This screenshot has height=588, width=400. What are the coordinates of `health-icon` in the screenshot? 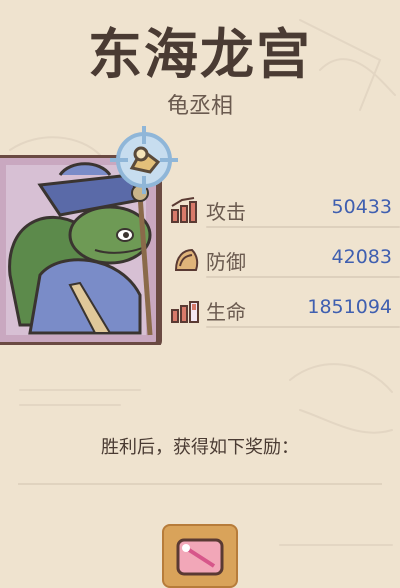 It's located at (185, 312).